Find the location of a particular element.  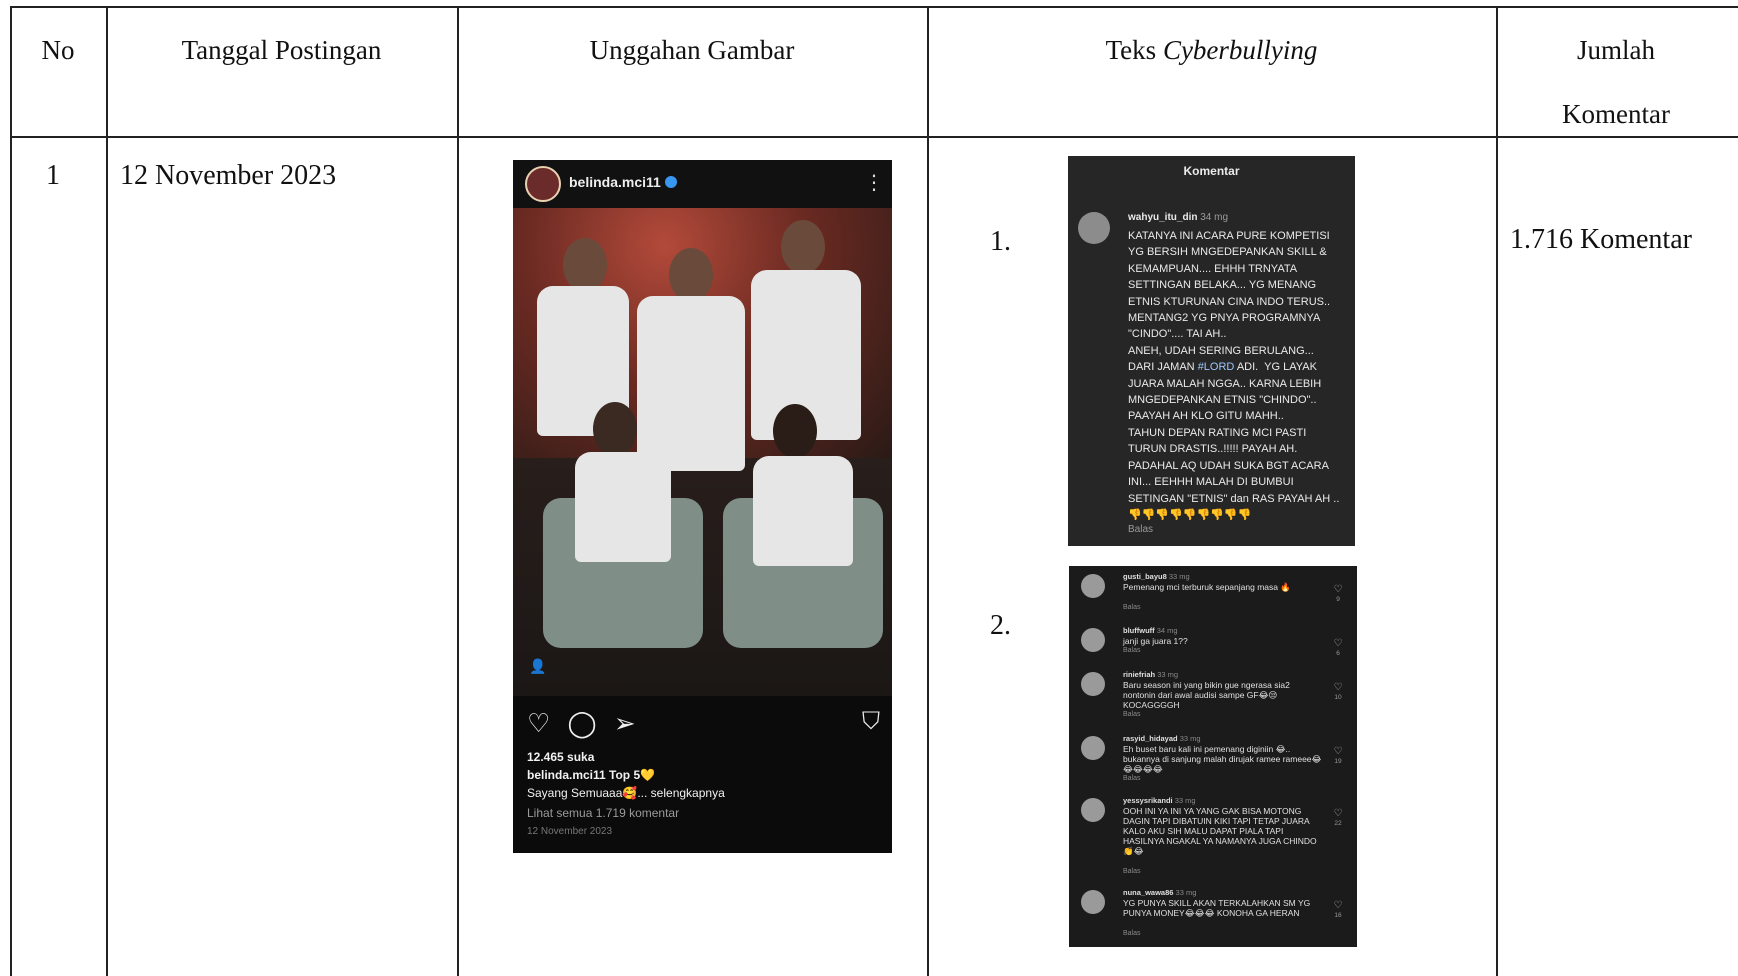

like-count: 22 is located at coordinates (1338, 823).